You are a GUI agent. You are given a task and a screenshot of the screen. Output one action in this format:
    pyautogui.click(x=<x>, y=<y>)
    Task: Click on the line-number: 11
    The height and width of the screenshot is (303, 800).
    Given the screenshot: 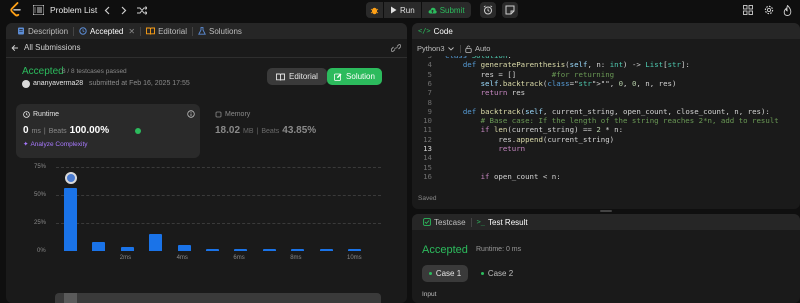 What is the action you would take?
    pyautogui.click(x=427, y=130)
    